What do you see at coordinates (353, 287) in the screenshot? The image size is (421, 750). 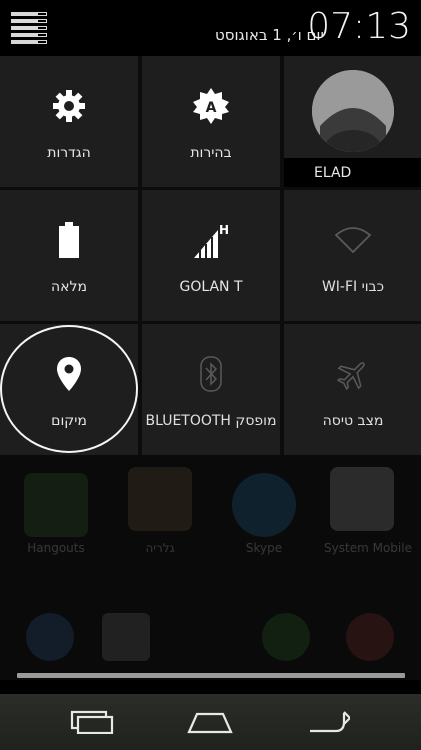 I see `tile-wifi-label: WI-FI כבוי` at bounding box center [353, 287].